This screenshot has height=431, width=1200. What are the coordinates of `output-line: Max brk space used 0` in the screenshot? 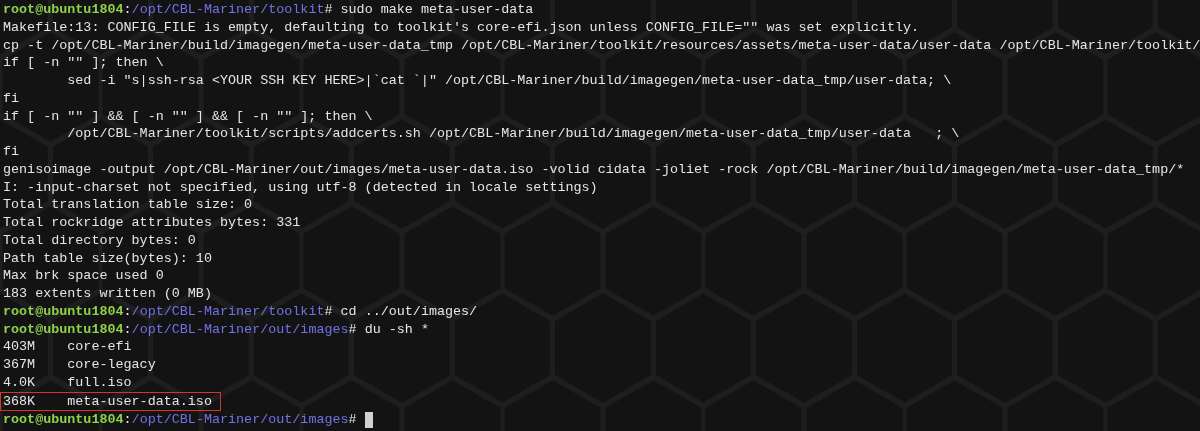 It's located at (83, 276).